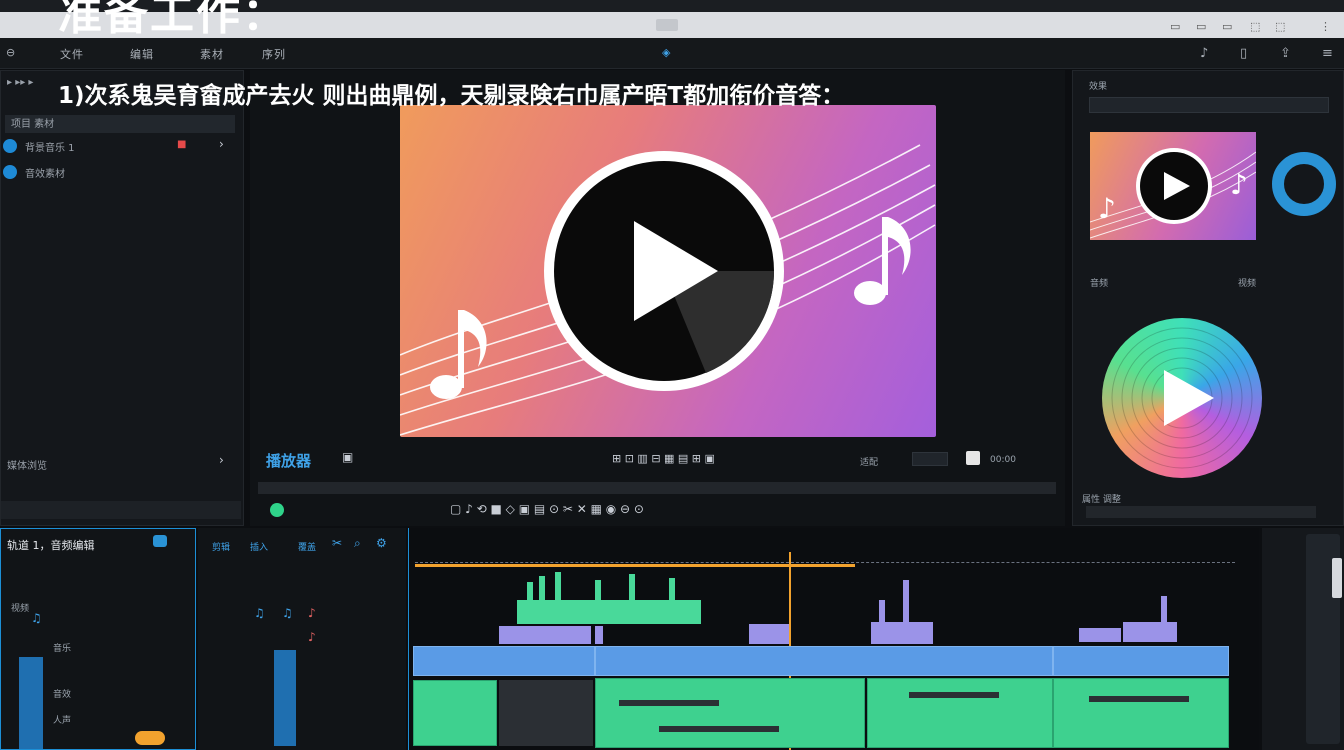  What do you see at coordinates (181, 144) in the screenshot?
I see `record-icon: ■` at bounding box center [181, 144].